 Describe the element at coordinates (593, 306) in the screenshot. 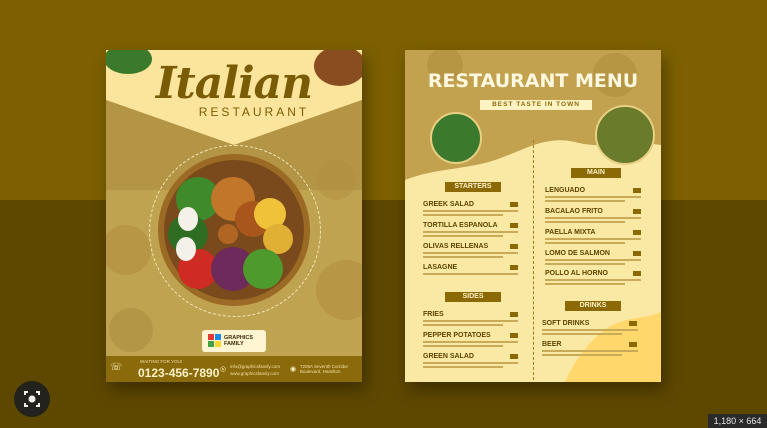

I see `section-drinks-label: DRINKS` at that location.